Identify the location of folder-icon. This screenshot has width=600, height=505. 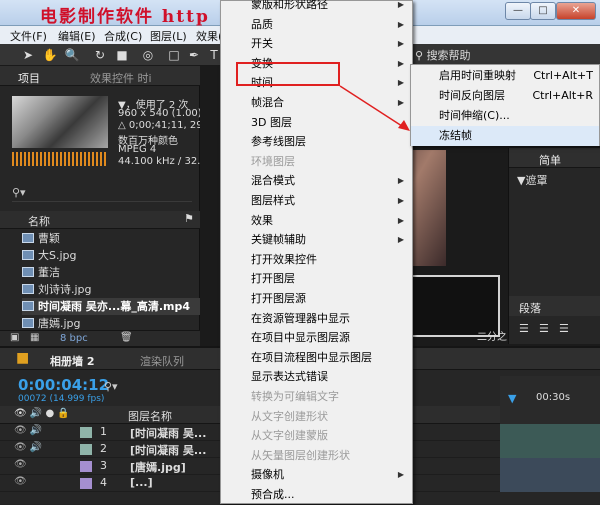
(28, 238).